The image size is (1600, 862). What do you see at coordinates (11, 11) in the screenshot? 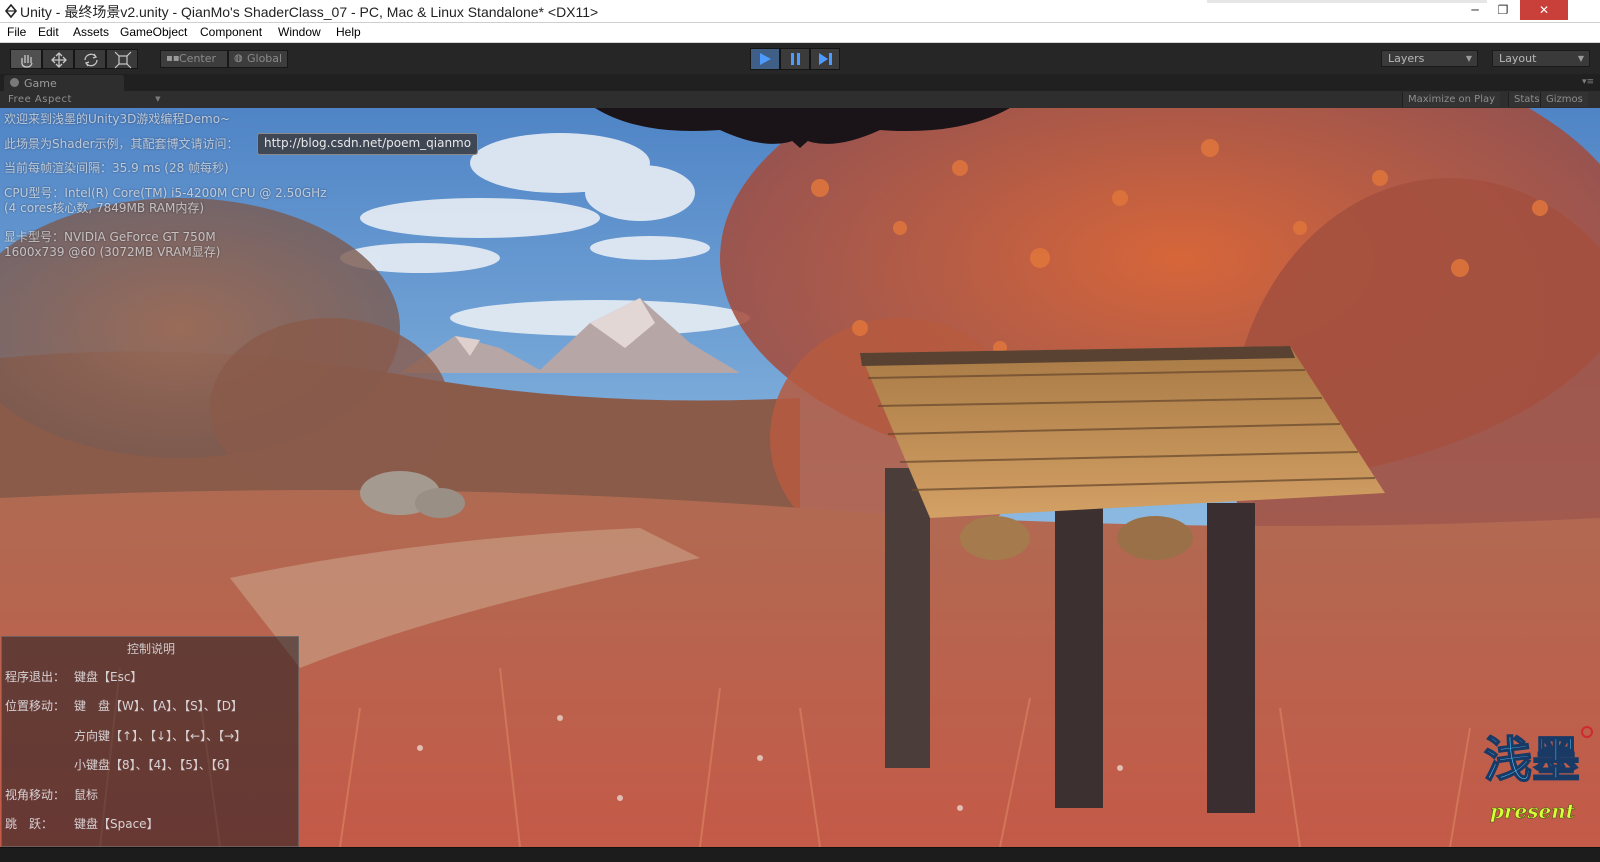
I see `unity-logo-icon` at bounding box center [11, 11].